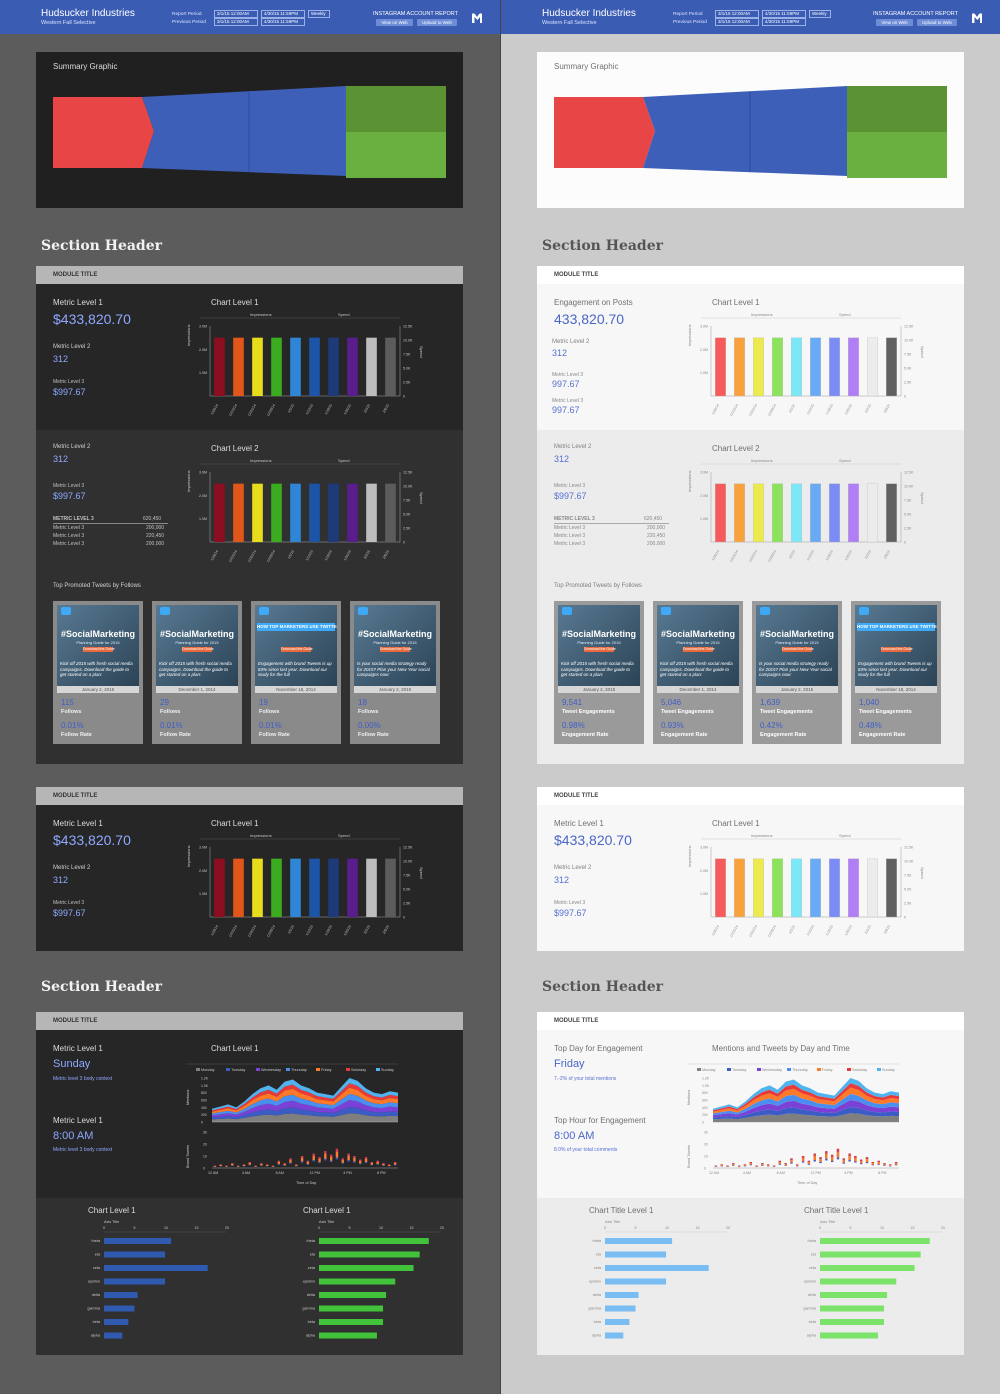 The image size is (1000, 1394). What do you see at coordinates (699, 649) in the screenshot?
I see `tweet-cta-button: Download the Guide` at bounding box center [699, 649].